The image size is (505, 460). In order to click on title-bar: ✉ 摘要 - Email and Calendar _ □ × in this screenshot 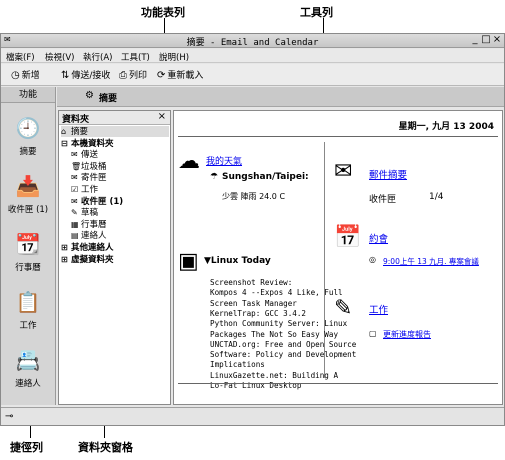, I will do `click(252, 41)`.